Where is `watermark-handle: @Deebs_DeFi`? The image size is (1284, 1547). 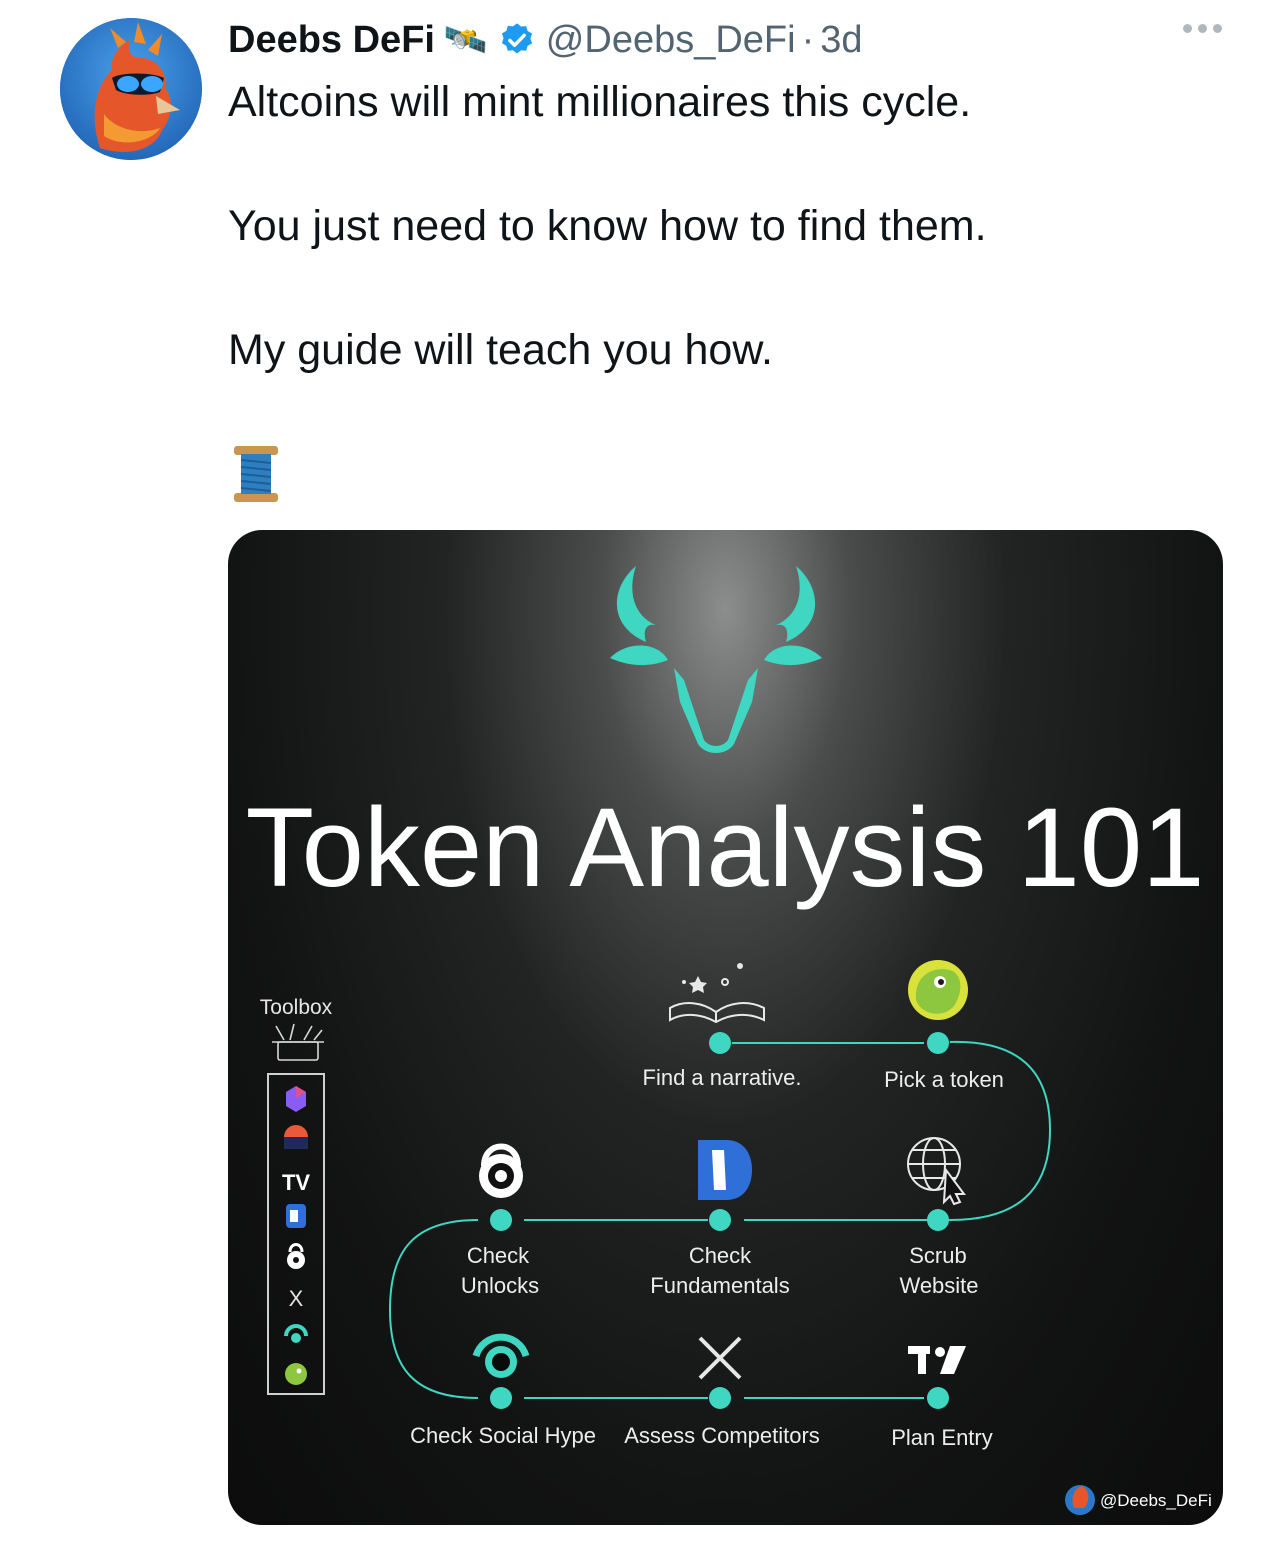 watermark-handle: @Deebs_DeFi is located at coordinates (1156, 1500).